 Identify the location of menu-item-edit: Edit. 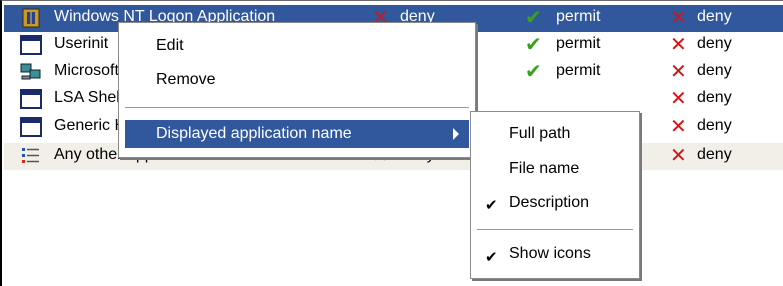
(170, 46).